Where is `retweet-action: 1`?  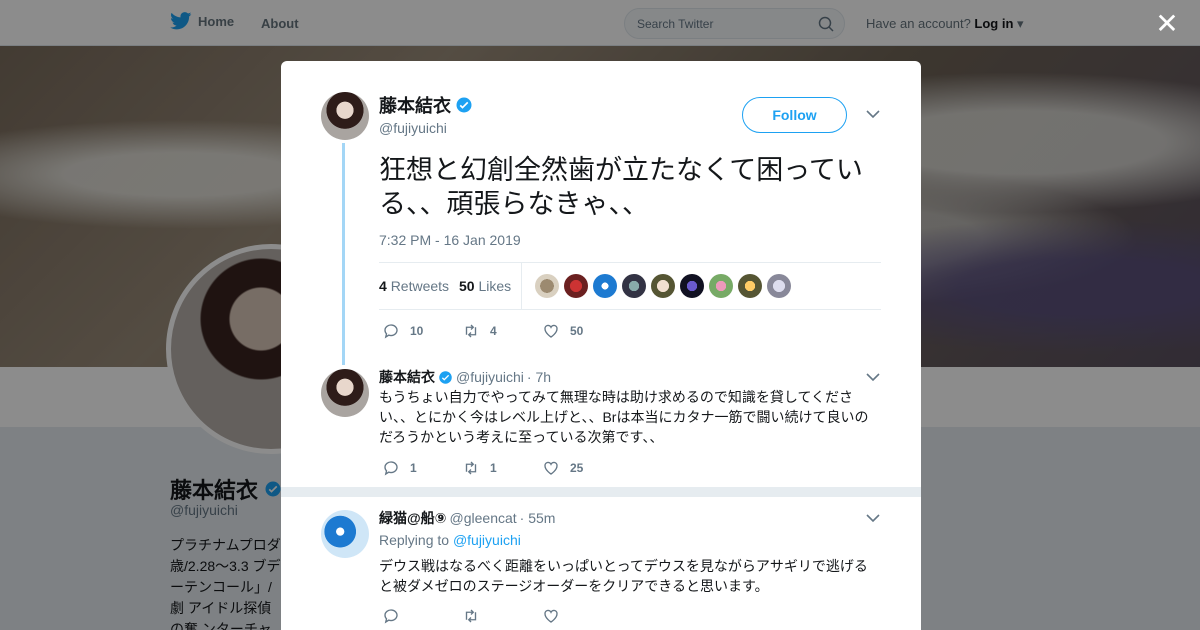 retweet-action: 1 is located at coordinates (502, 468).